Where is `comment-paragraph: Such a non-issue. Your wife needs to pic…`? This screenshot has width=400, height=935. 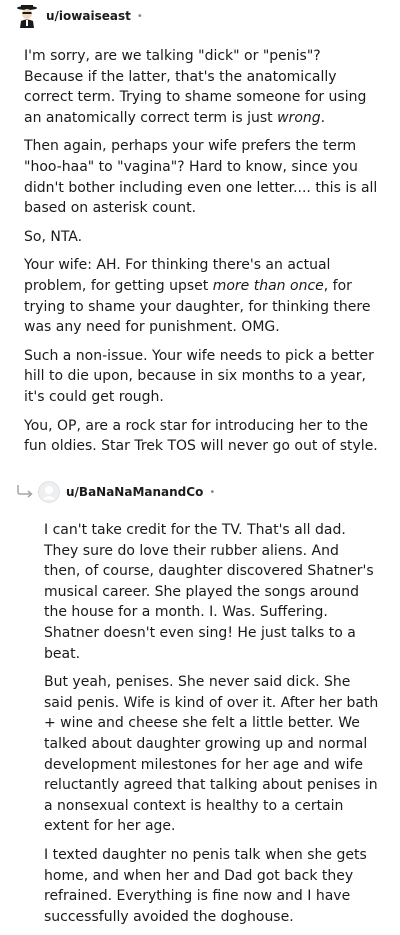
comment-paragraph: Such a non-issue. Your wife needs to pic… is located at coordinates (199, 376).